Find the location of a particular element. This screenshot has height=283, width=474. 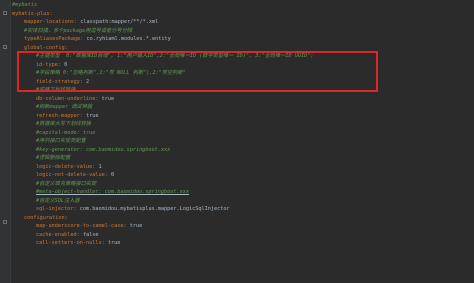

code-line: #实体扫描，多个package用逗号或者分号分隔 is located at coordinates (243, 31).